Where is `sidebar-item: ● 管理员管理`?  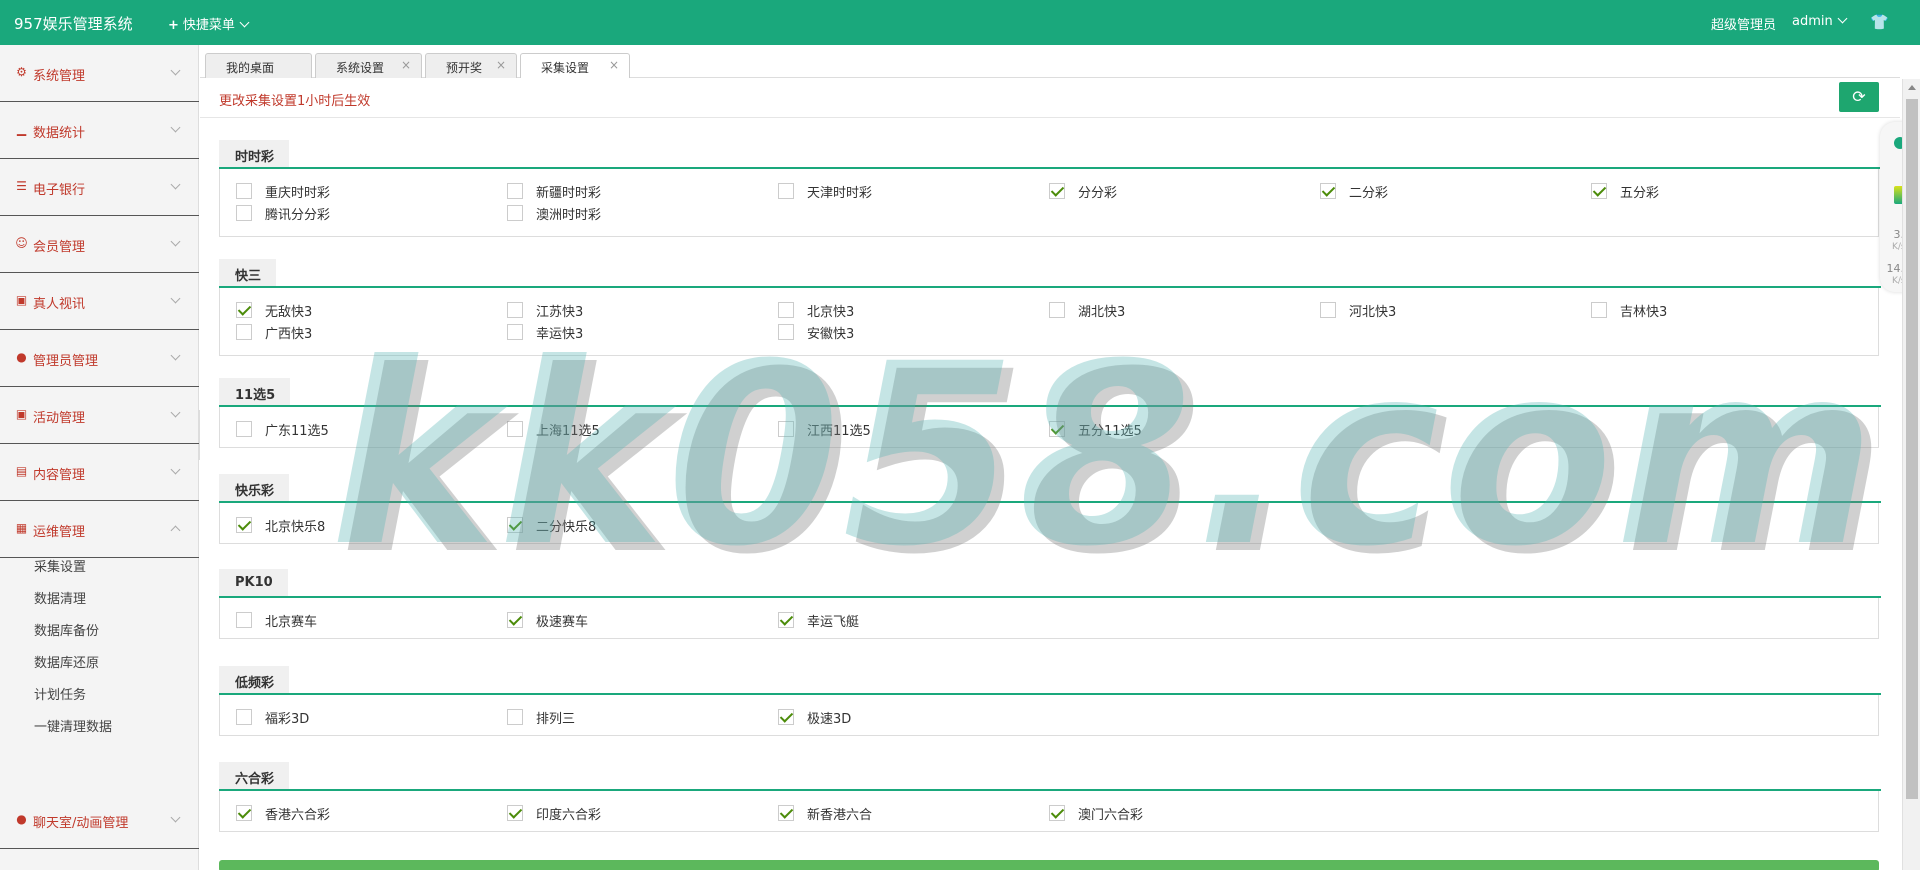
sidebar-item: ● 管理员管理 is located at coordinates (99, 358).